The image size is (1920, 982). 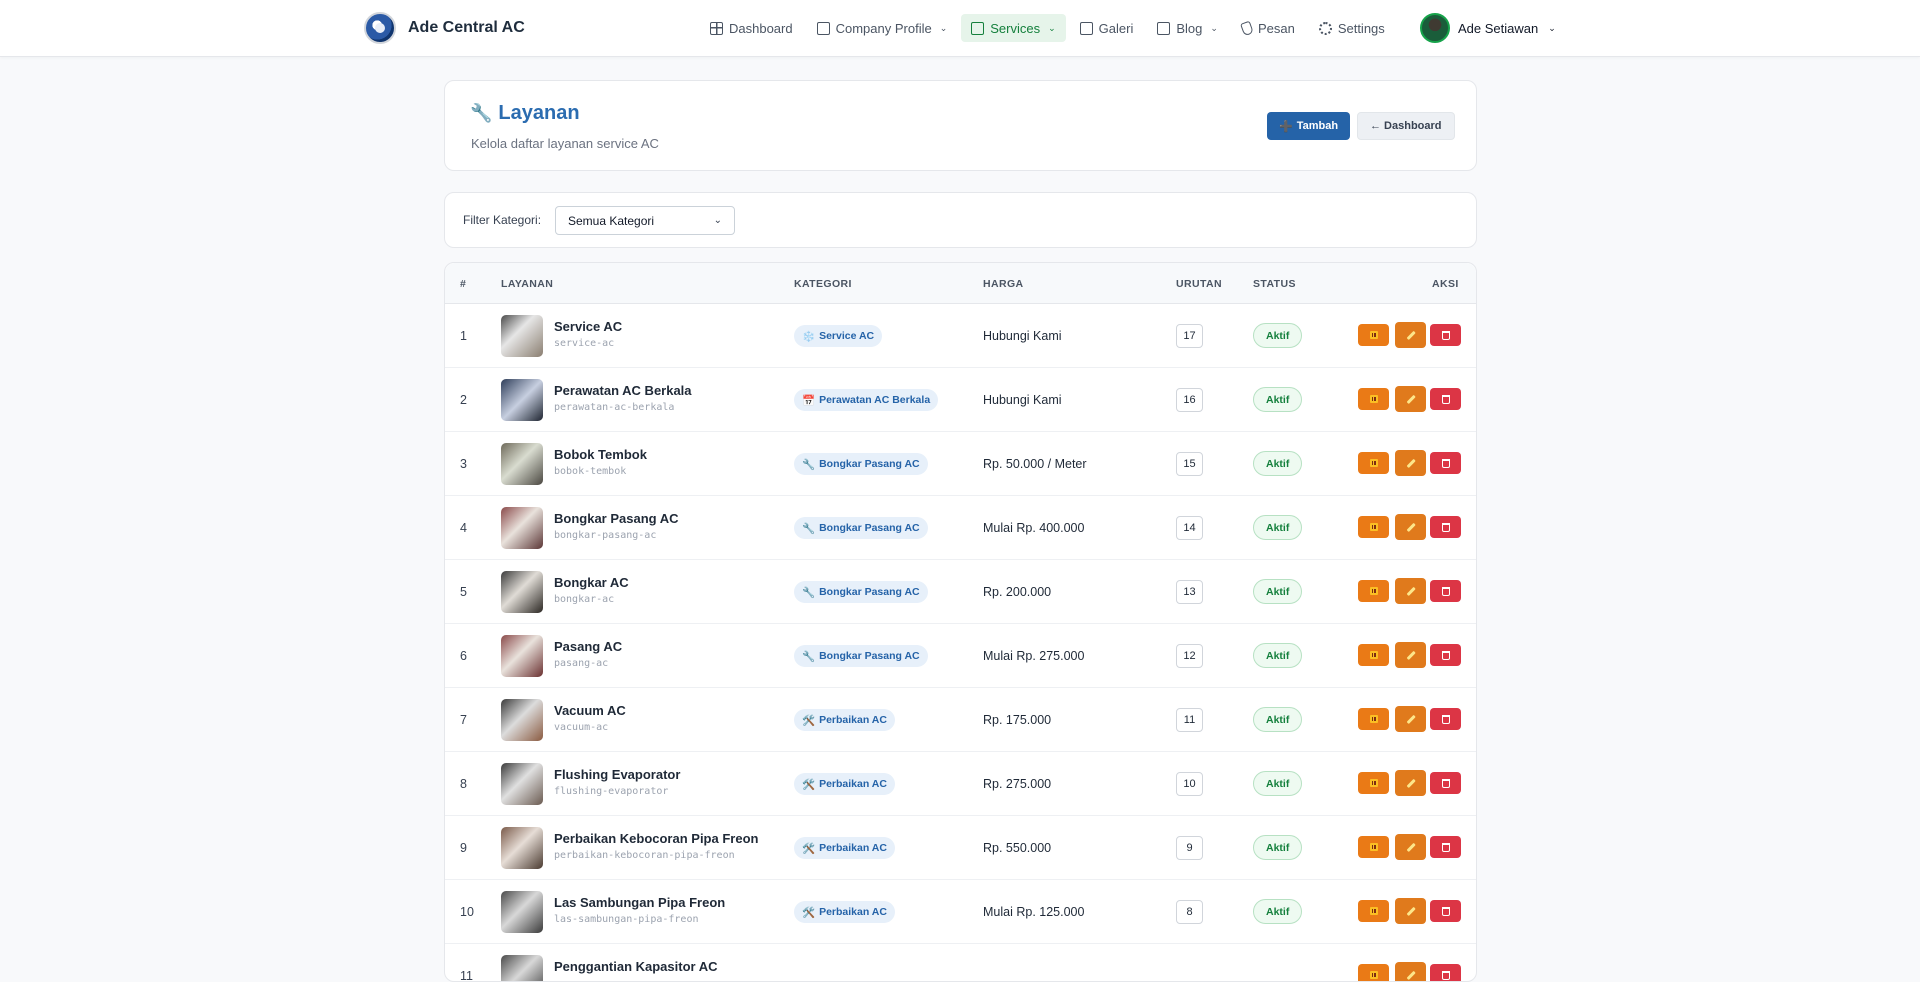 What do you see at coordinates (1052, 27) in the screenshot?
I see `chevron-down-icon: ⌄` at bounding box center [1052, 27].